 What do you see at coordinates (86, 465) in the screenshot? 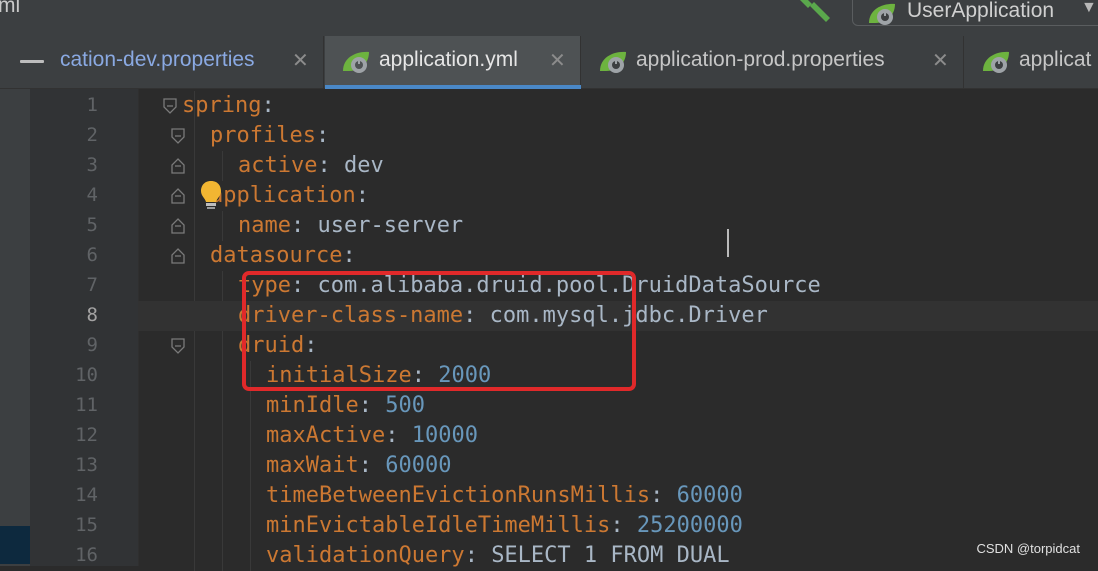
I see `line-number: 13` at bounding box center [86, 465].